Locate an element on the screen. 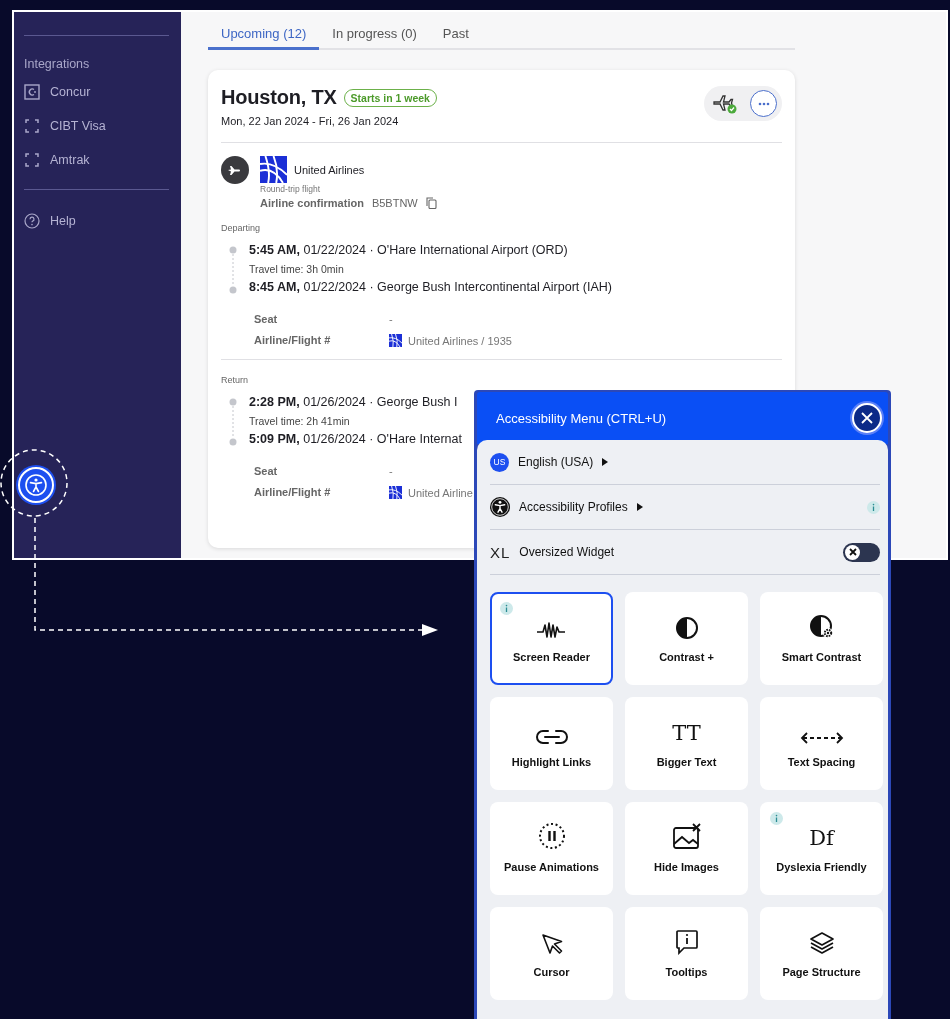 This screenshot has width=950, height=1019. more-button is located at coordinates (763, 103).